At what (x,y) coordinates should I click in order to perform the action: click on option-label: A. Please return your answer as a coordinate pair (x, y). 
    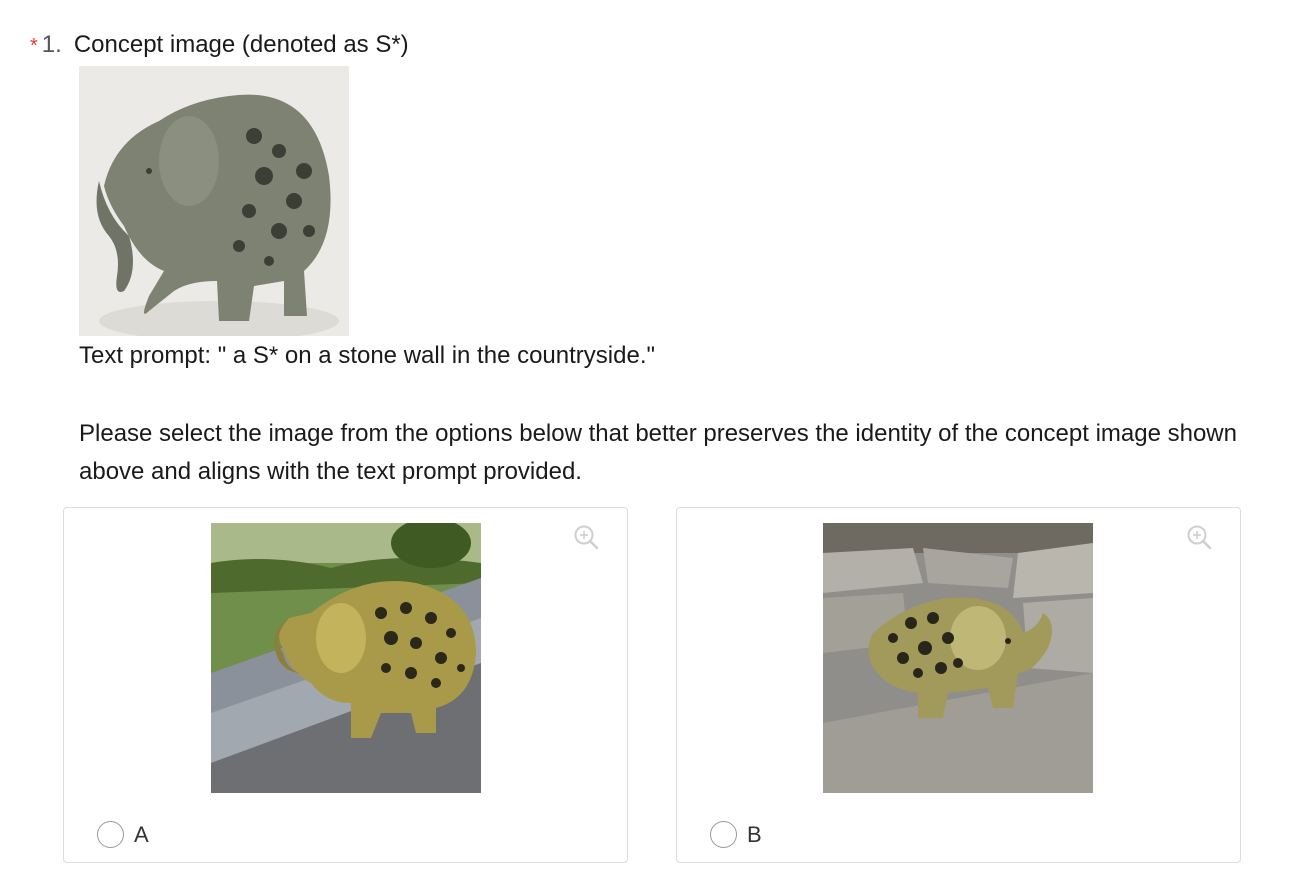
    Looking at the image, I should click on (141, 834).